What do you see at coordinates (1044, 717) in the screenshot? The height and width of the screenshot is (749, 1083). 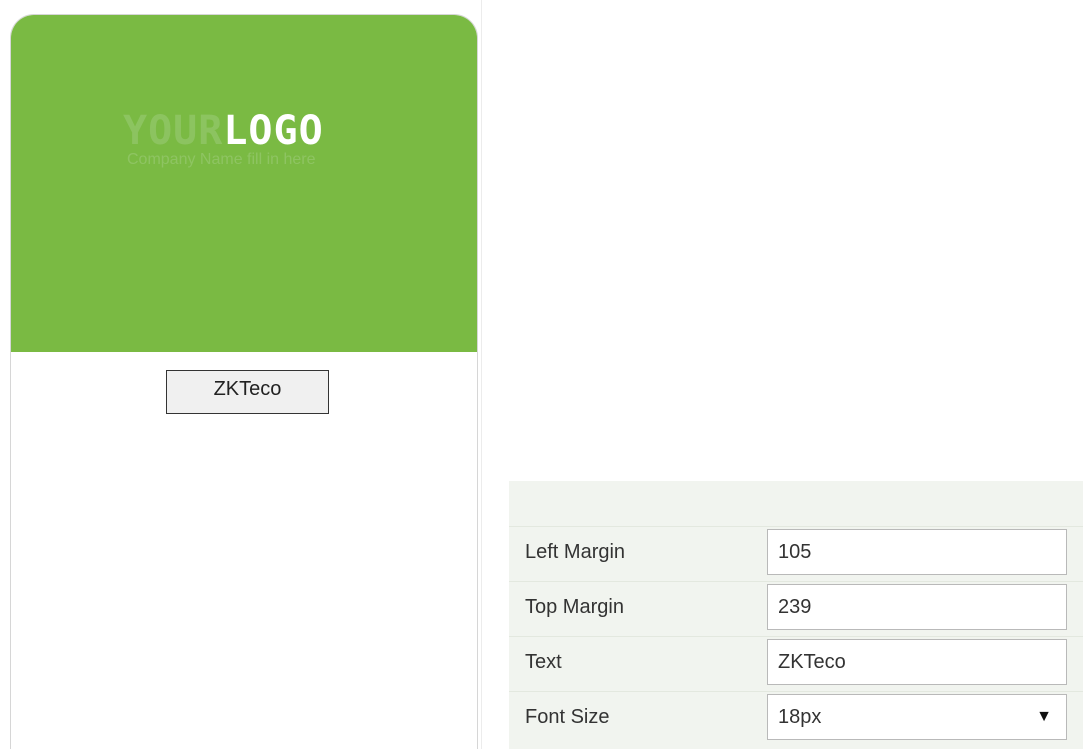 I see `dropdown-triangle-icon: ▼` at bounding box center [1044, 717].